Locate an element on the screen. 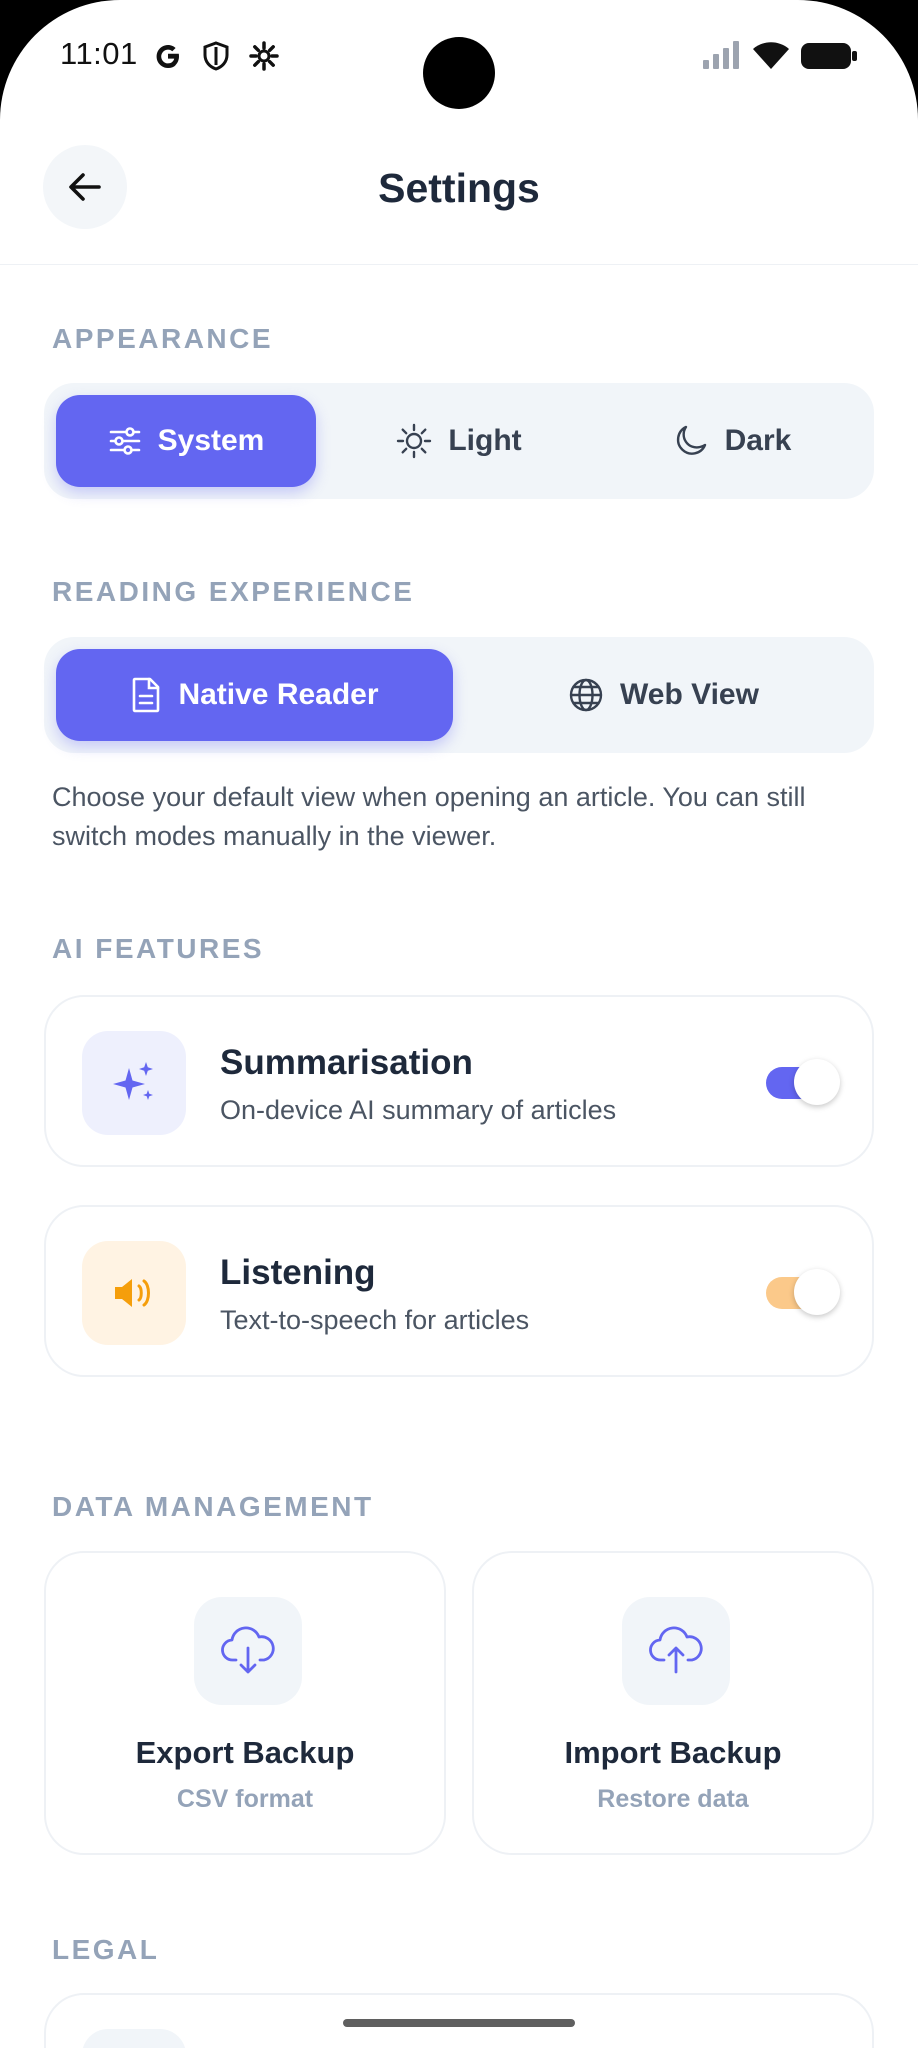 The width and height of the screenshot is (918, 2048). import-backup-card: Import Backup Restore data is located at coordinates (673, 1703).